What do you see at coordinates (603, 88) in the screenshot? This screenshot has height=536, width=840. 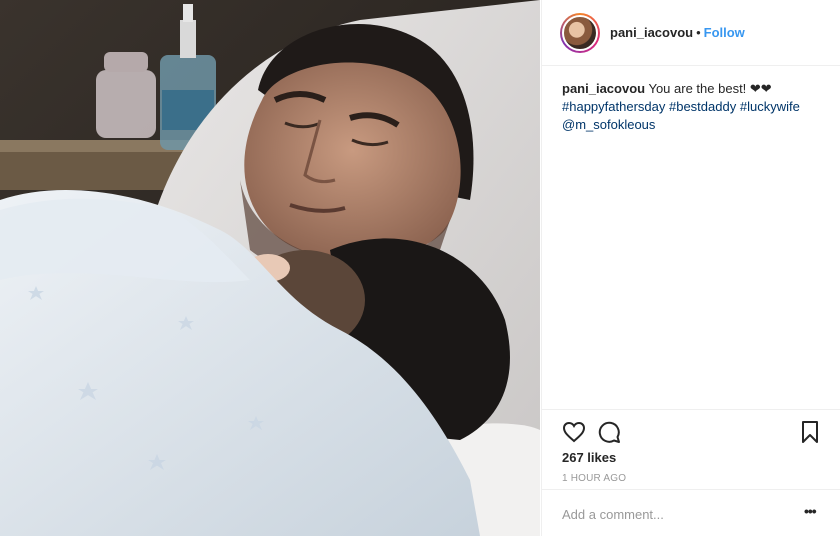 I see `caption-username: pani_iacovou` at bounding box center [603, 88].